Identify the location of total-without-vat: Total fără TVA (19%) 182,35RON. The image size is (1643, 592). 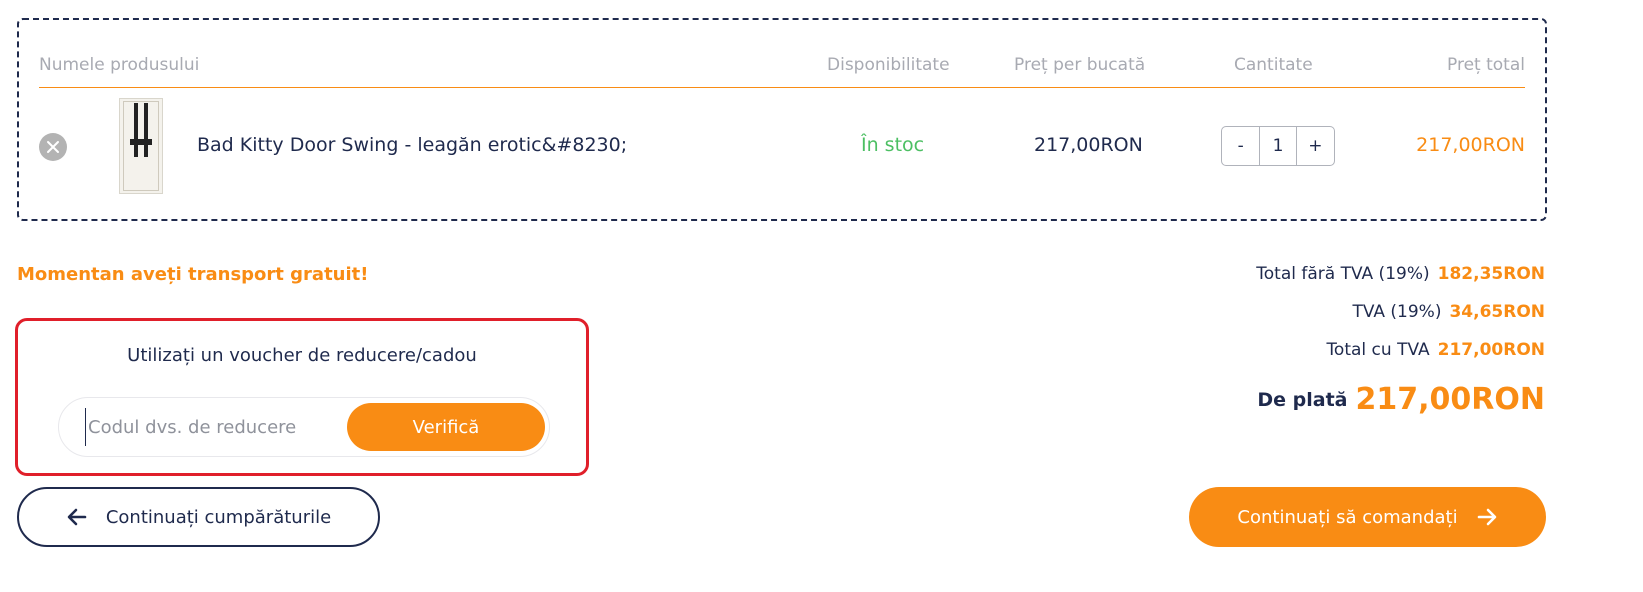
(1400, 274).